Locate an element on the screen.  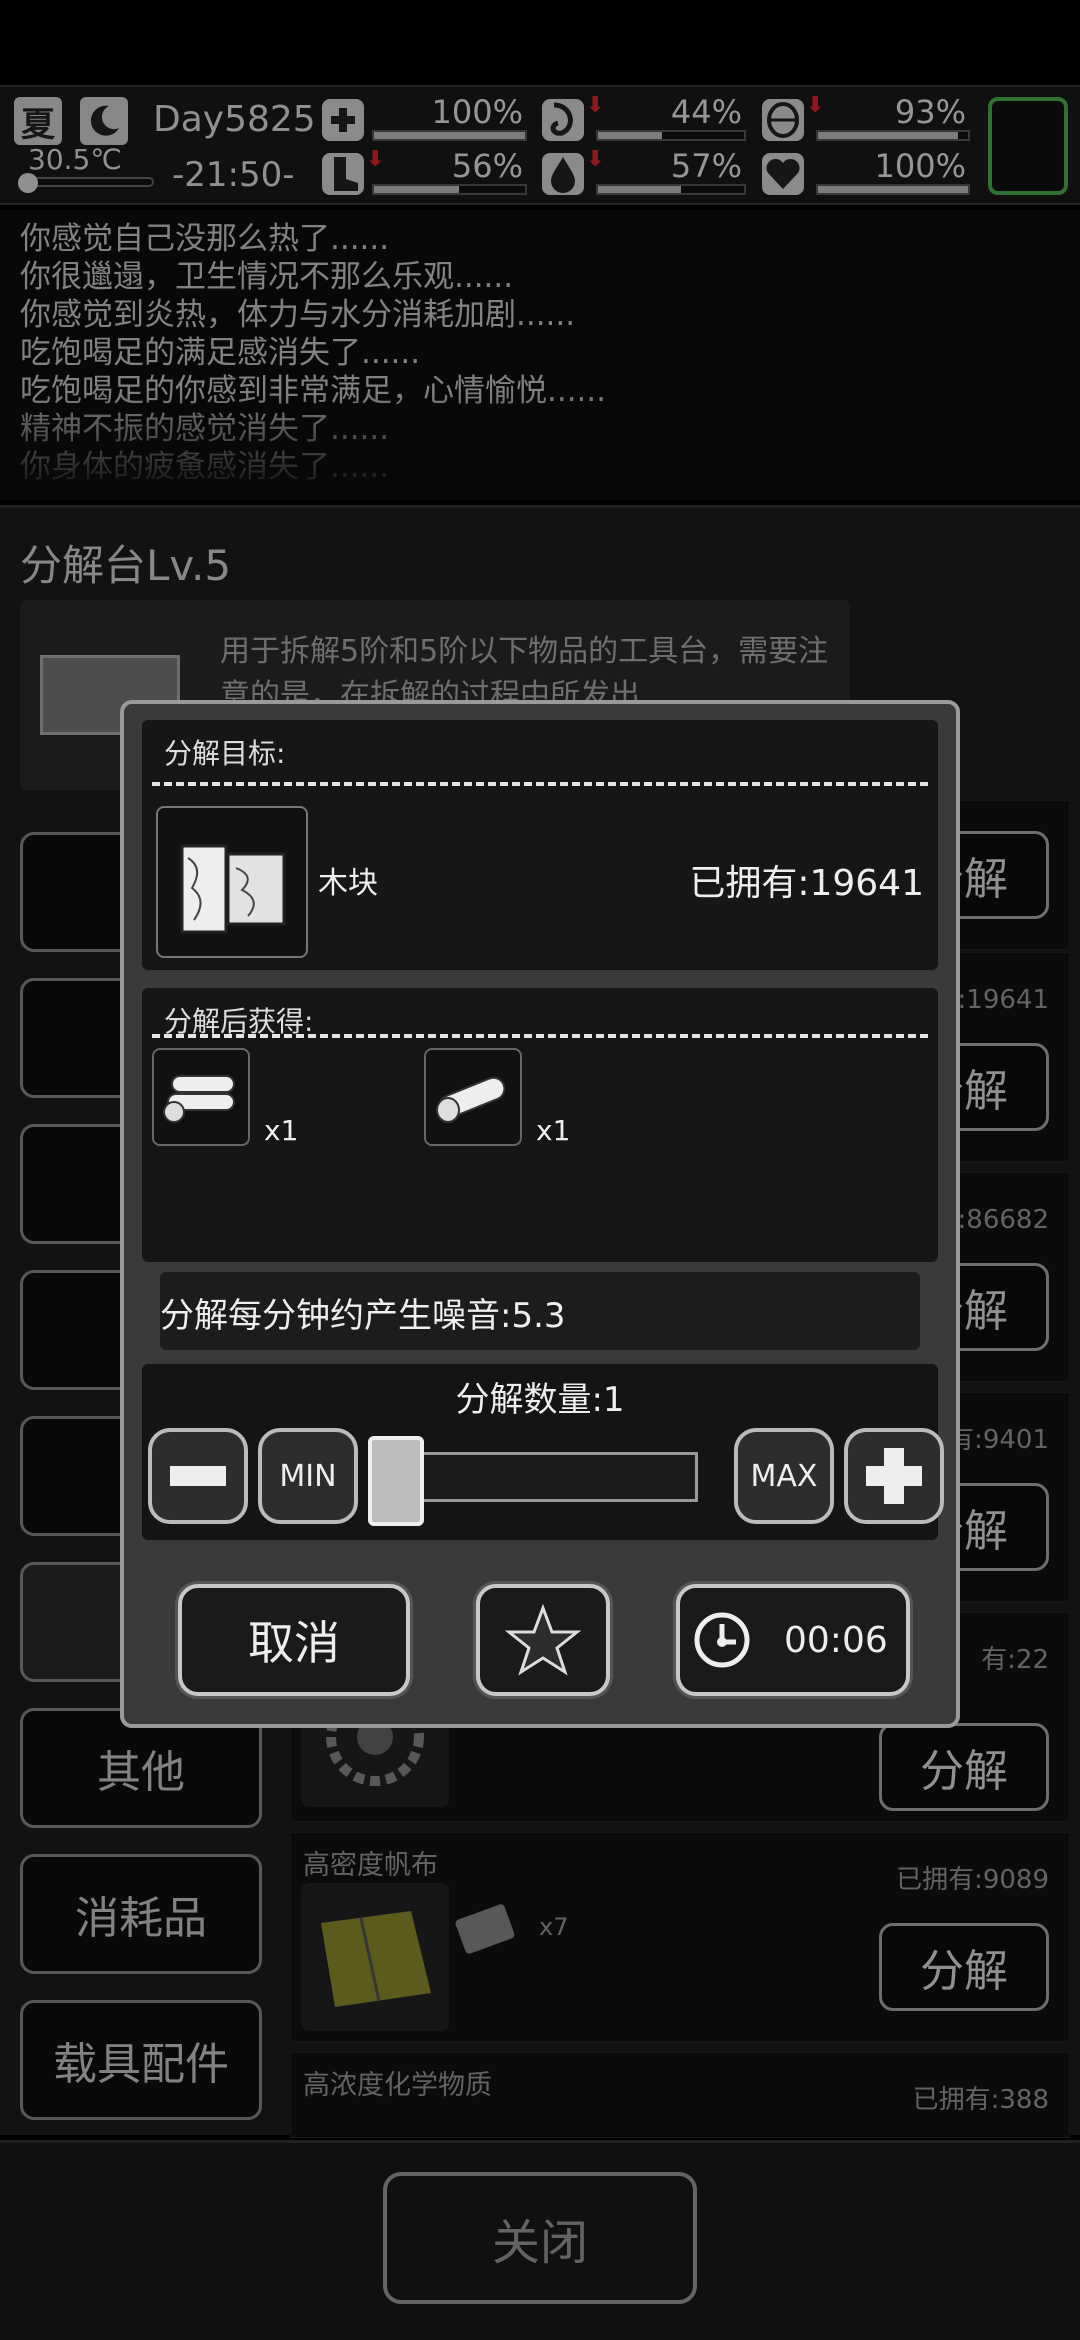
slider-thumb is located at coordinates (396, 1481).